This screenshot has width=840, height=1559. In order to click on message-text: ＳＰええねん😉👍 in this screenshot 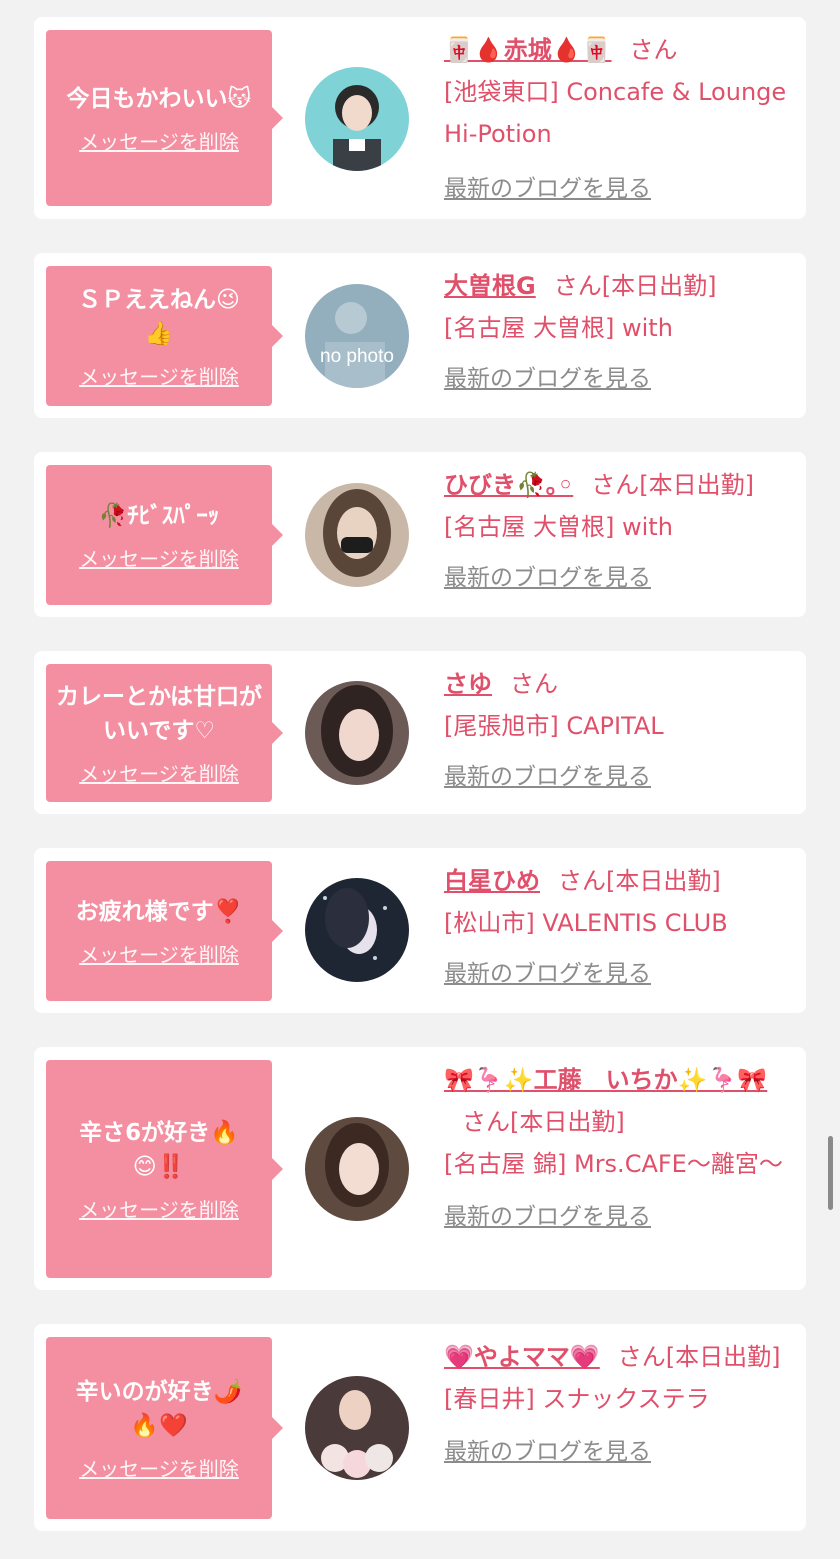, I will do `click(159, 316)`.